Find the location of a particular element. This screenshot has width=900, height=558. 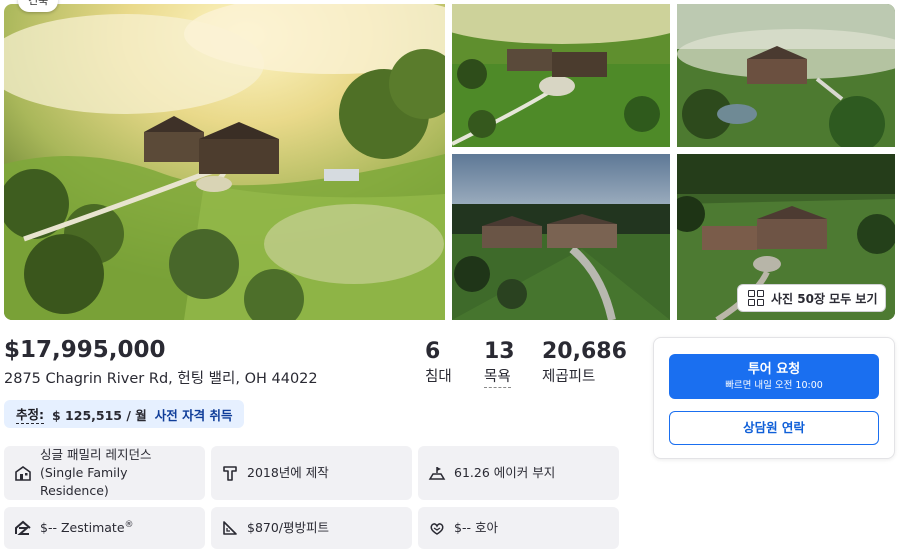

hammer-icon is located at coordinates (230, 473).